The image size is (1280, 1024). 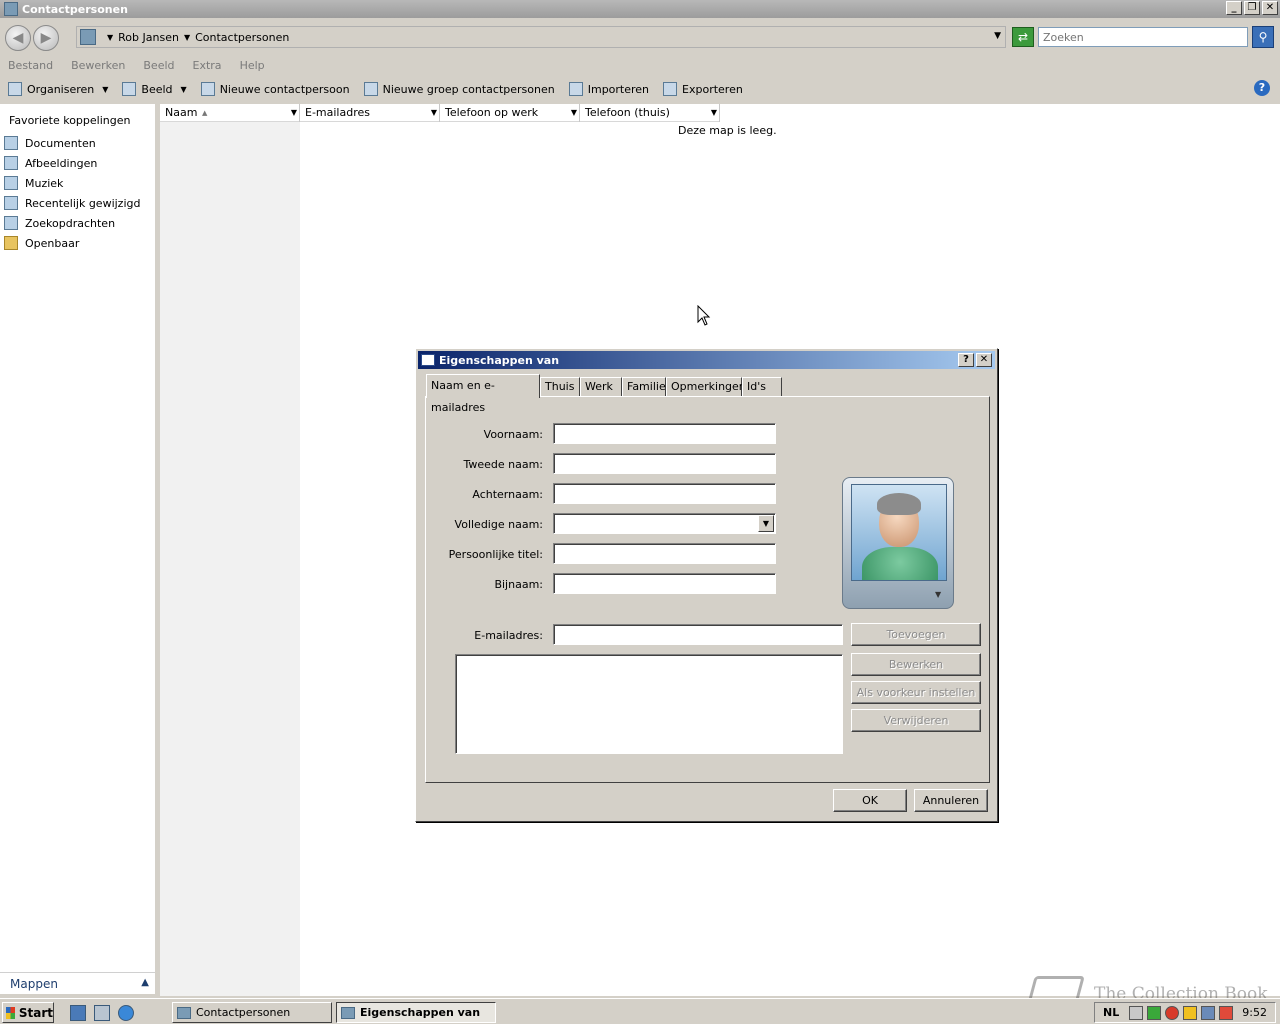 I want to click on email-address-list, so click(x=649, y=704).